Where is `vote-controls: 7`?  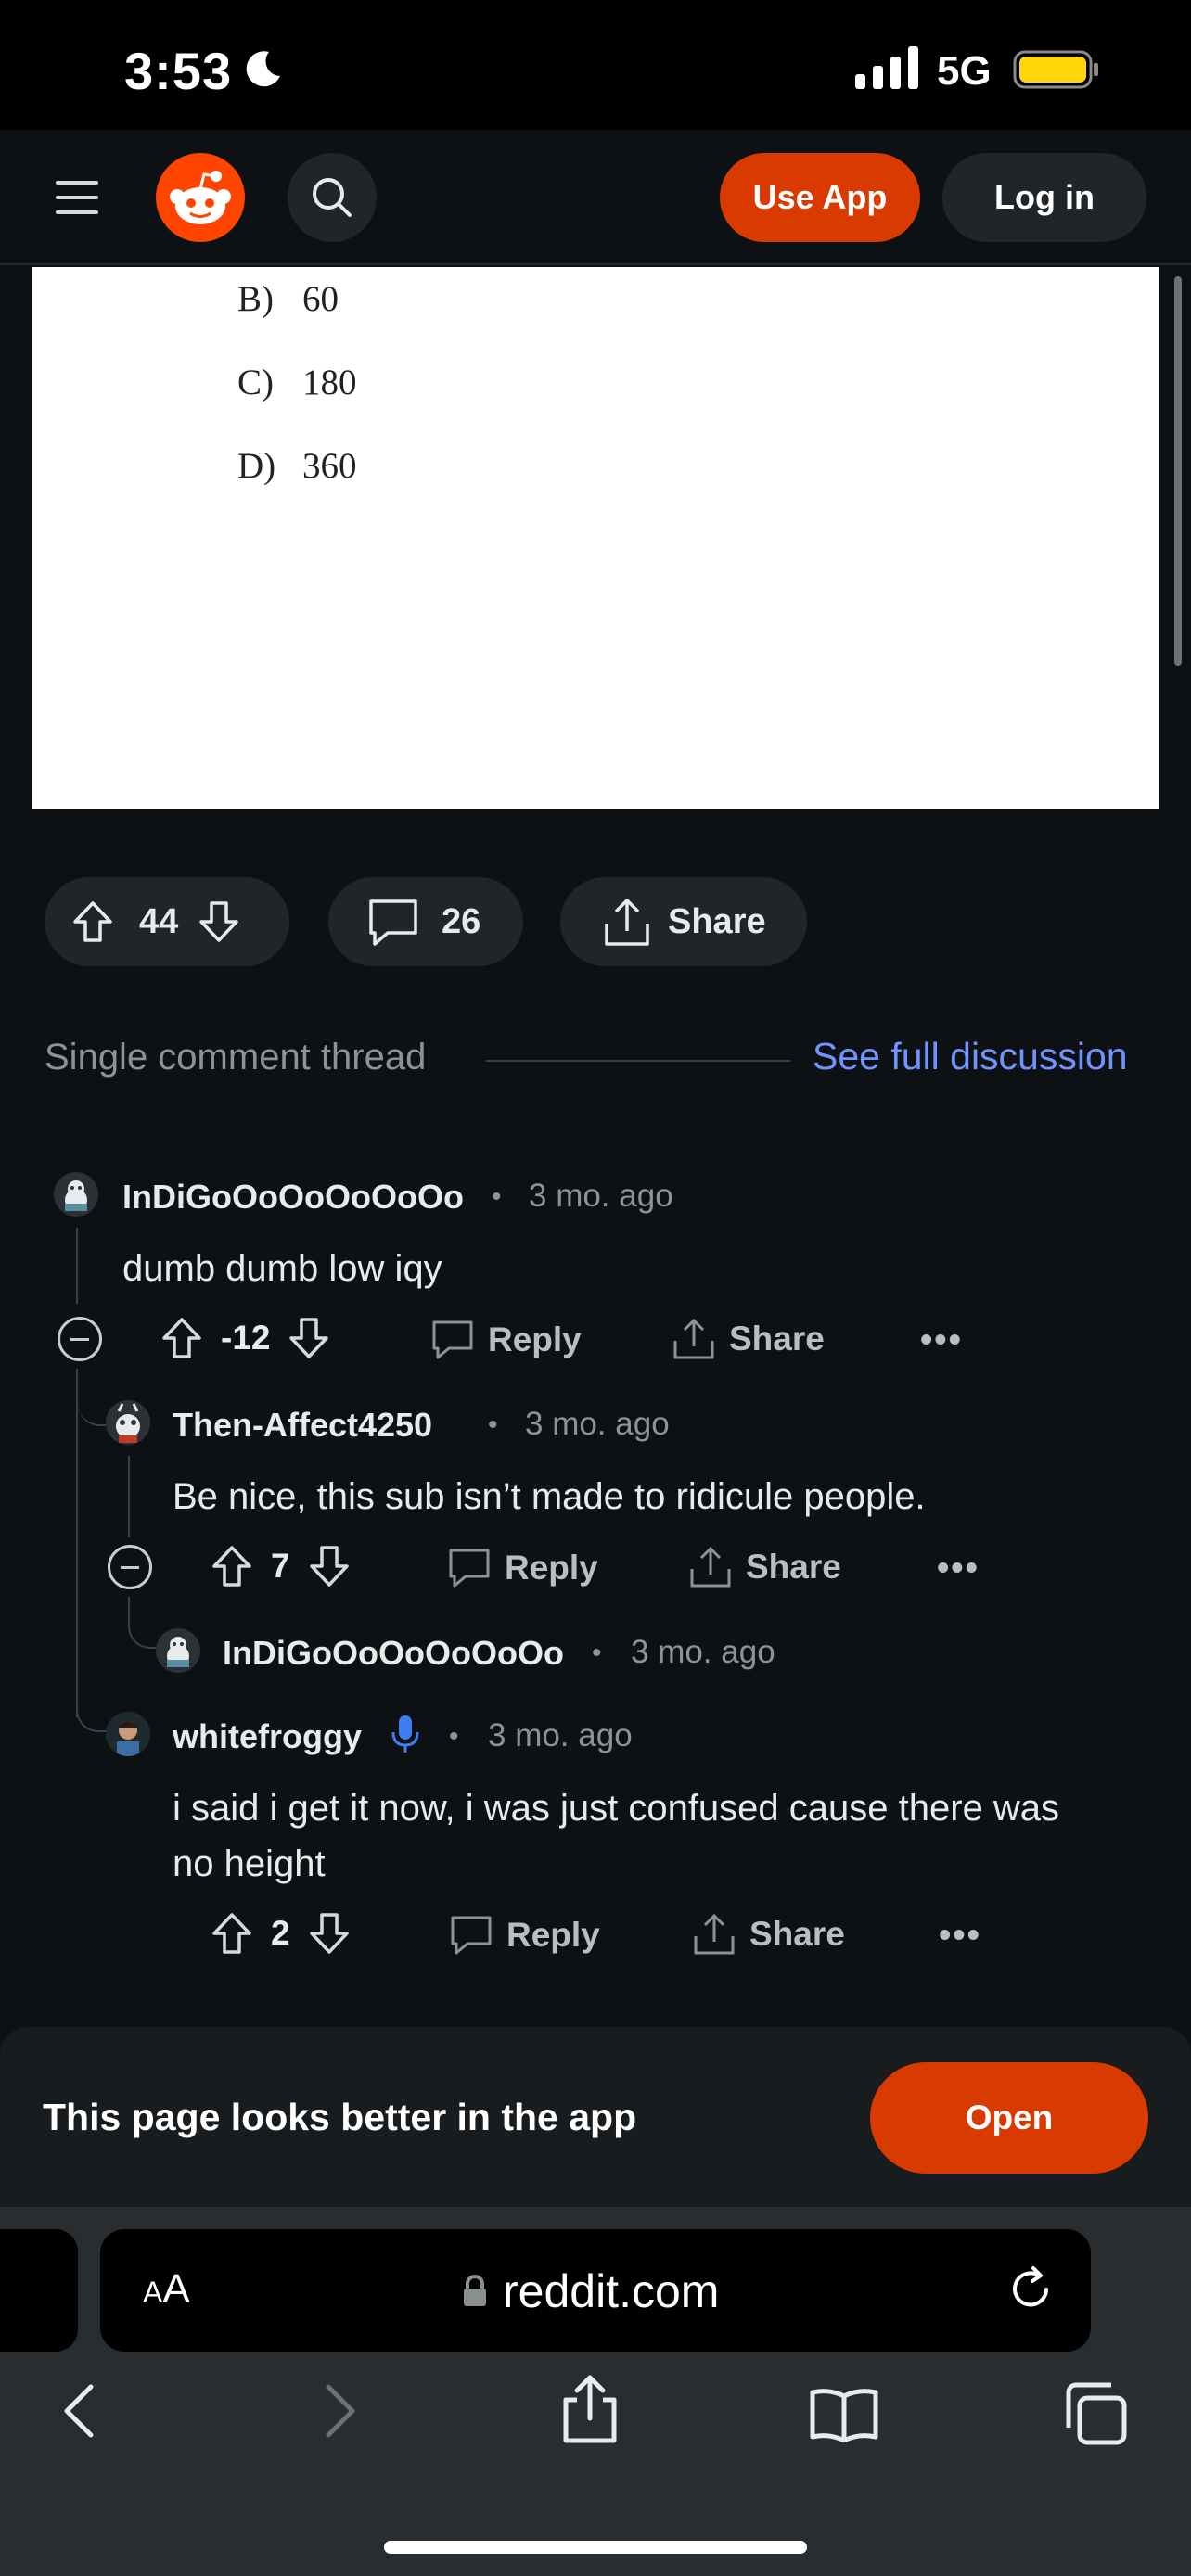 vote-controls: 7 is located at coordinates (280, 1566).